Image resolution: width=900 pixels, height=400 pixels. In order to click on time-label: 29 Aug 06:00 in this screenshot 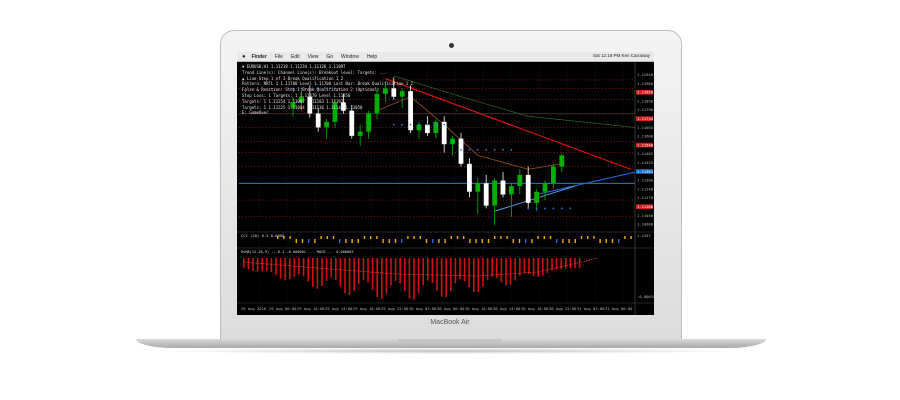, I will do `click(283, 308)`.